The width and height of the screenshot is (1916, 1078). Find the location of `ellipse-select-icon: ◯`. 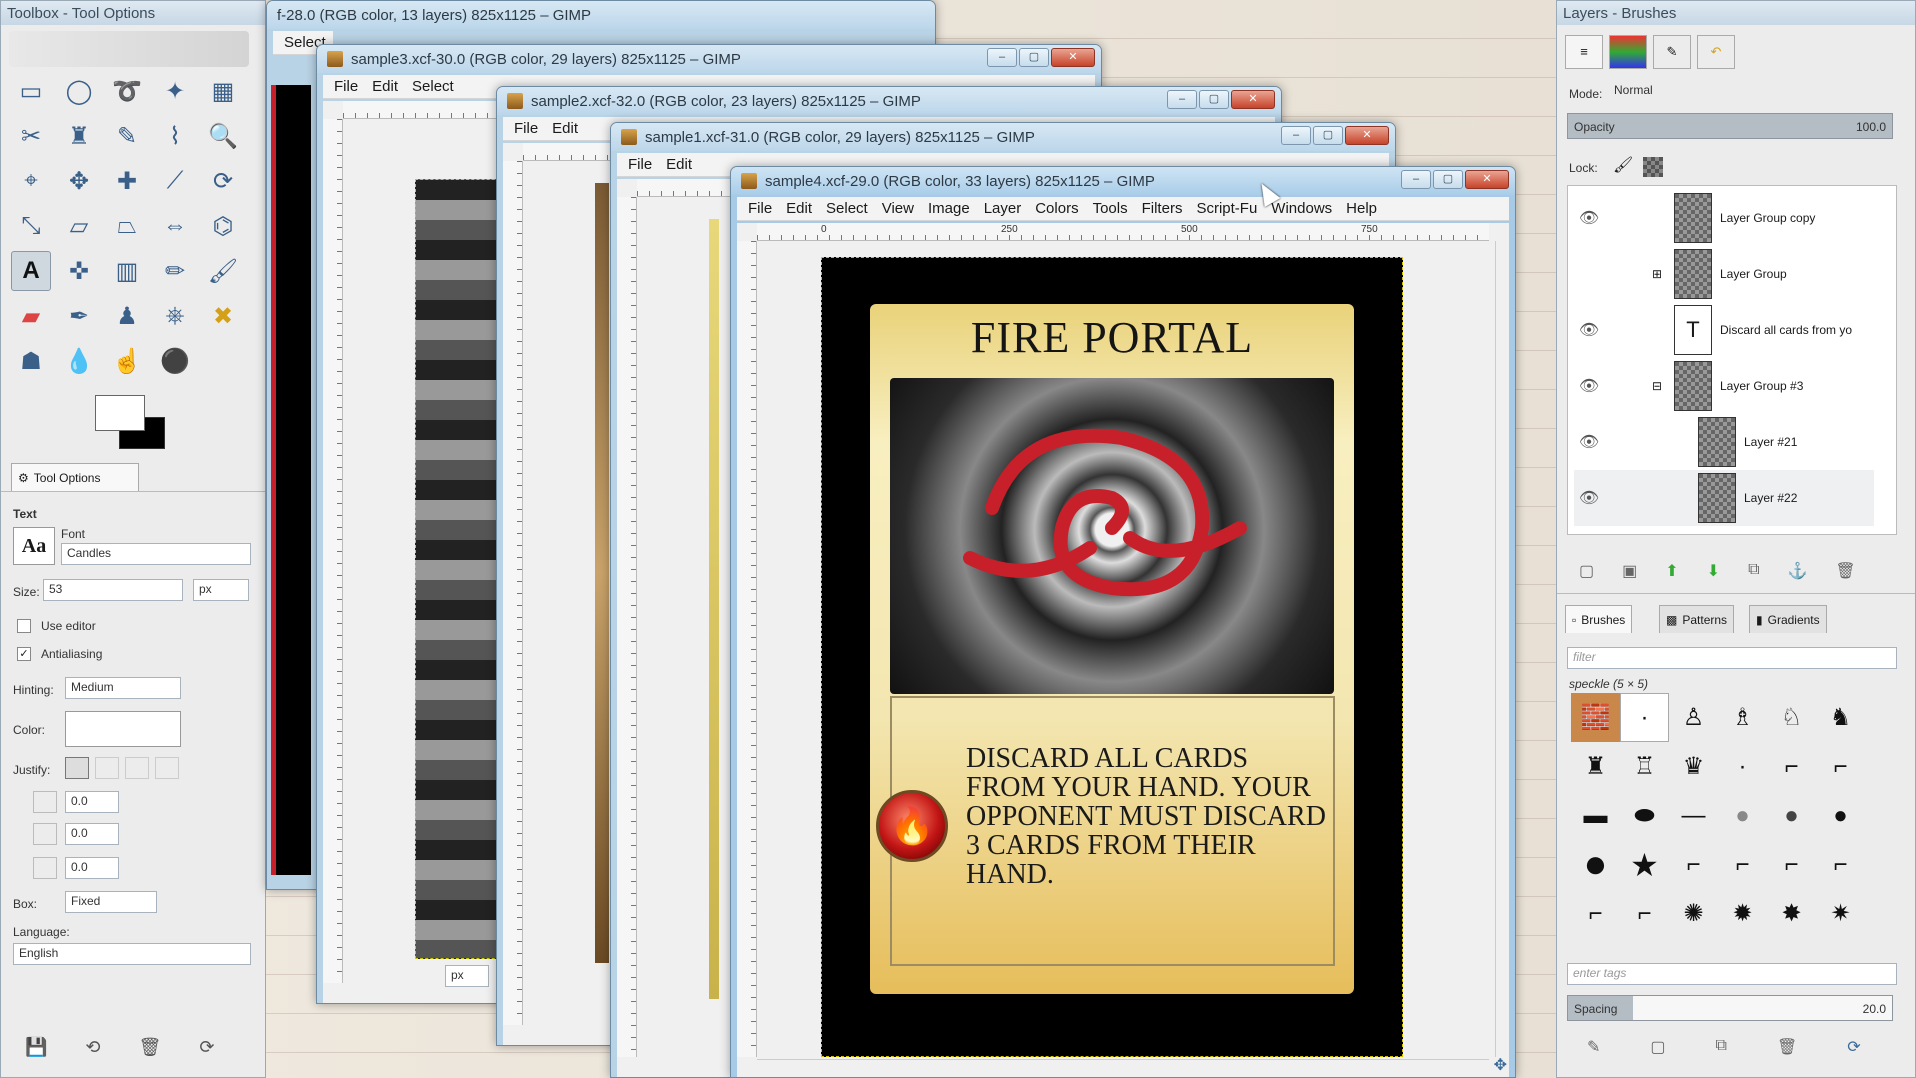

ellipse-select-icon: ◯ is located at coordinates (79, 91).